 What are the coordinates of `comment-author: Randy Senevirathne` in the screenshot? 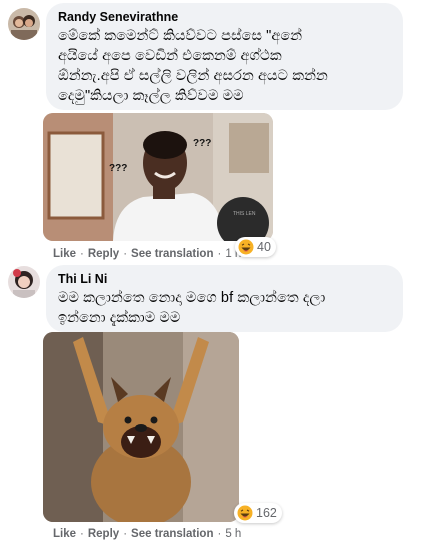 It's located at (224, 17).